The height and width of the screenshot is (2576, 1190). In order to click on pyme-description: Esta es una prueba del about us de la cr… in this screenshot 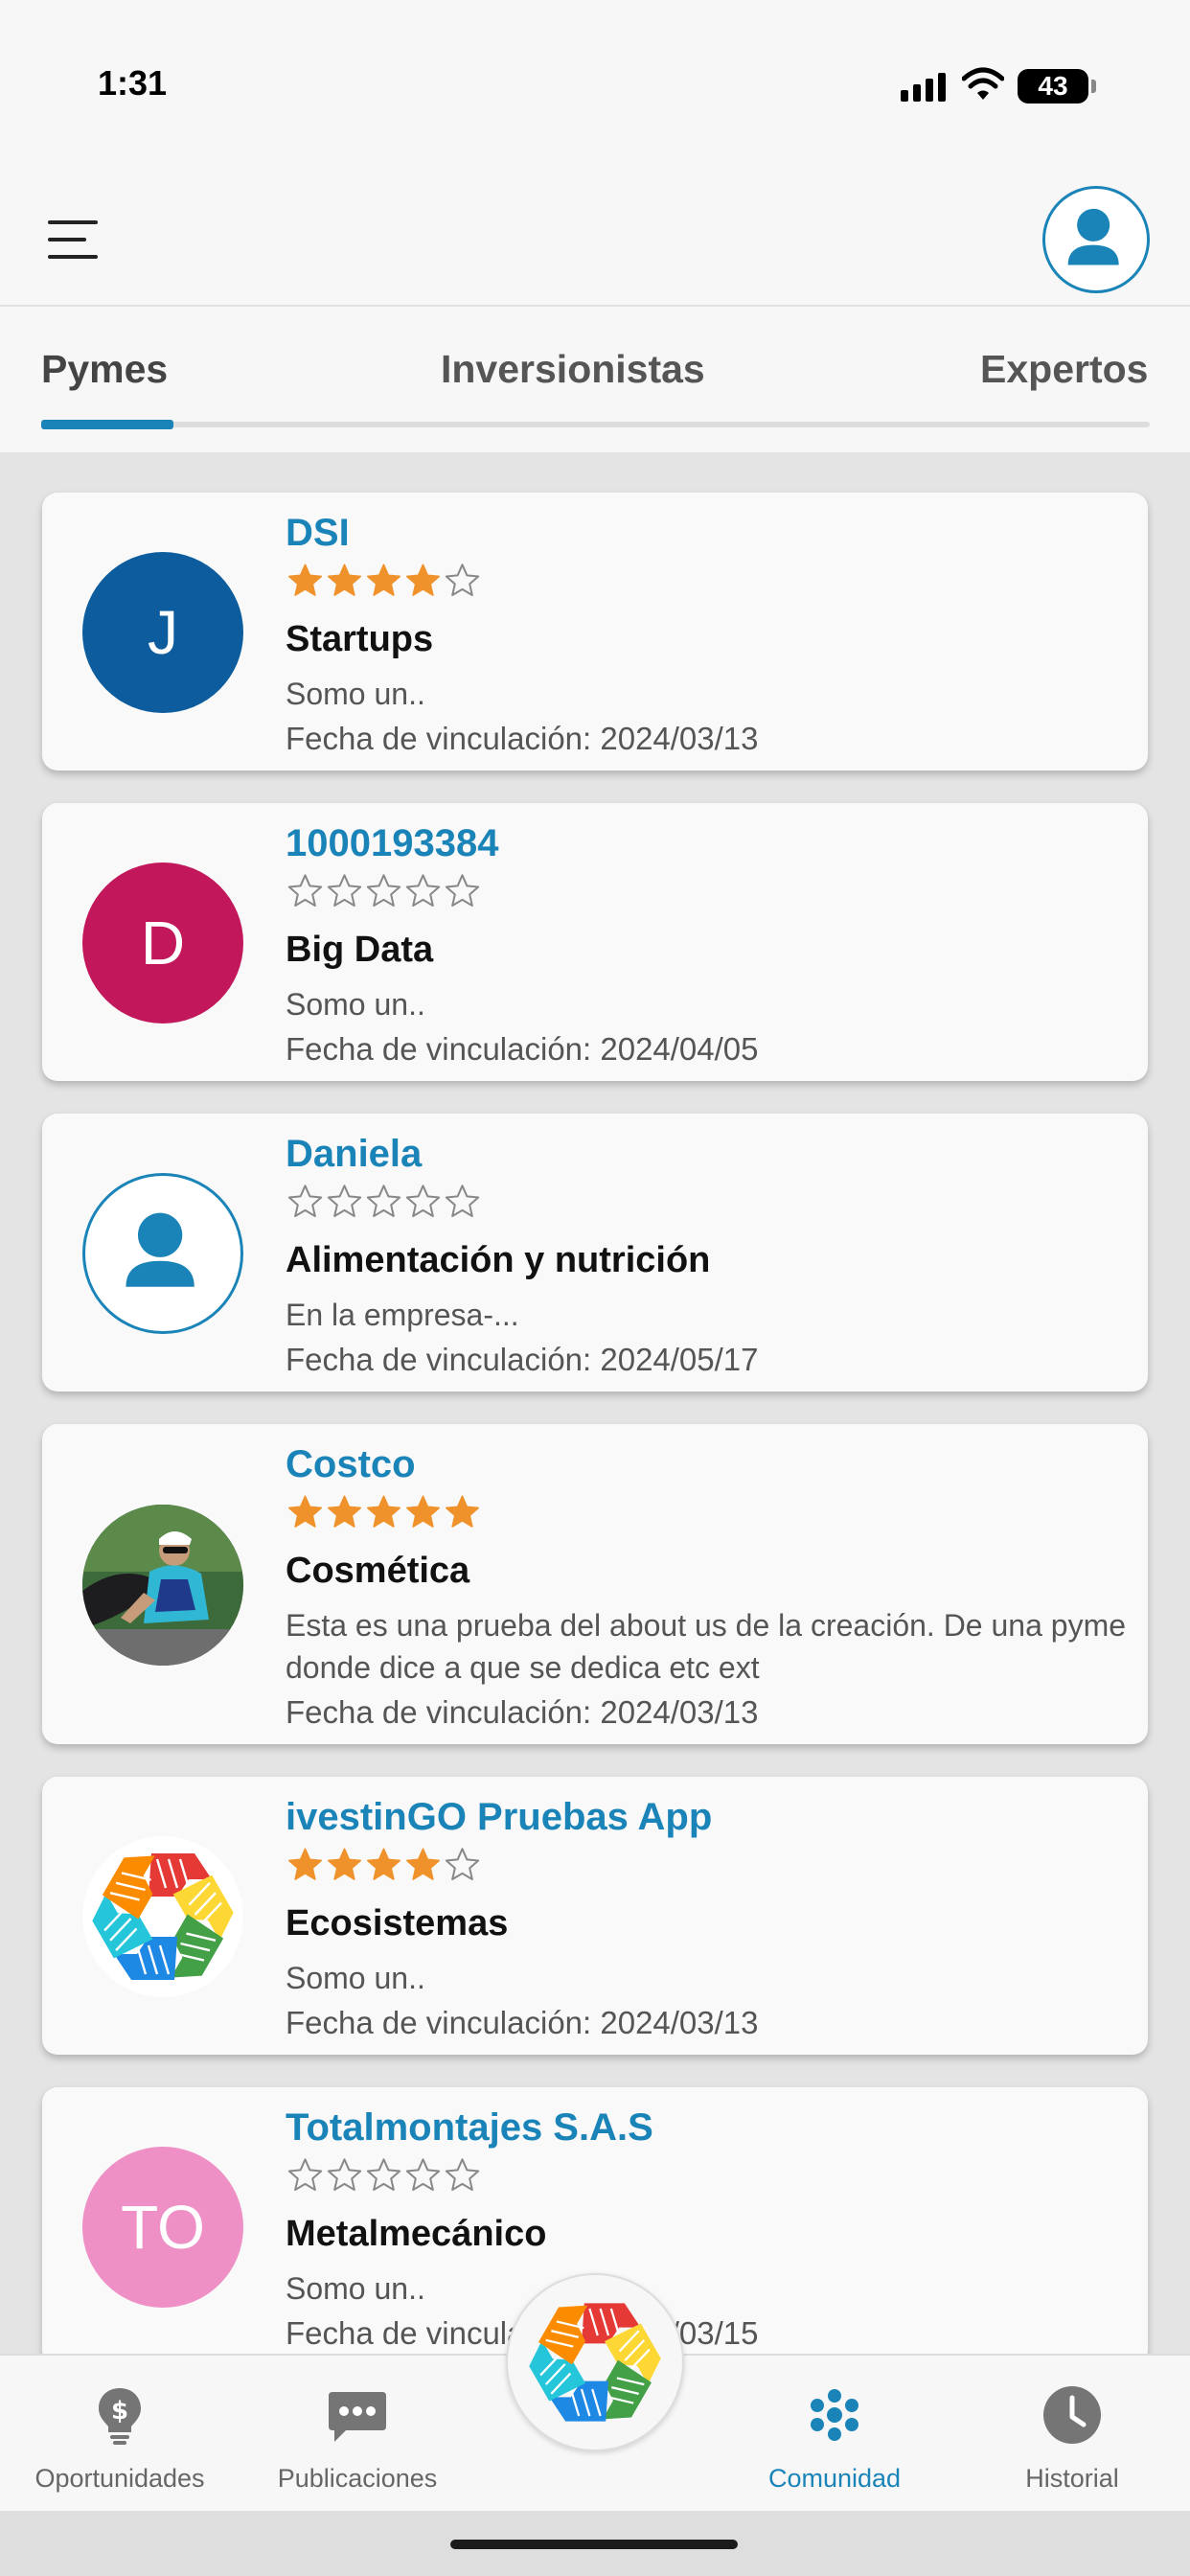, I will do `click(707, 1646)`.